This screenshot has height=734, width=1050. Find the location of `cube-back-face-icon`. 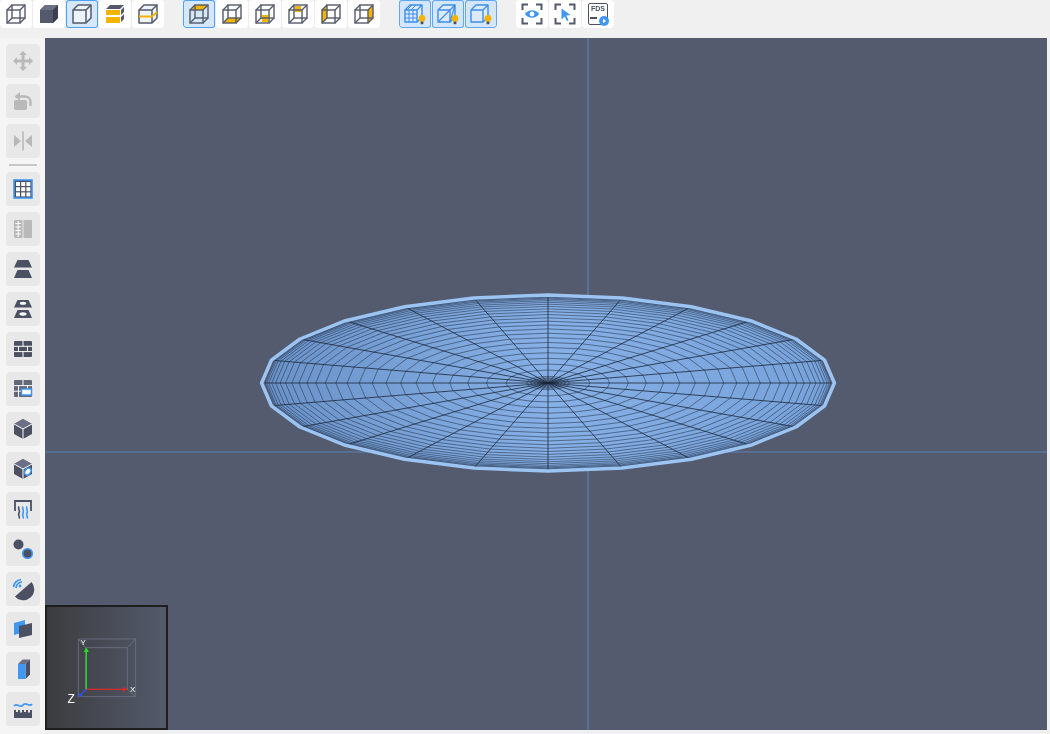

cube-back-face-icon is located at coordinates (298, 14).